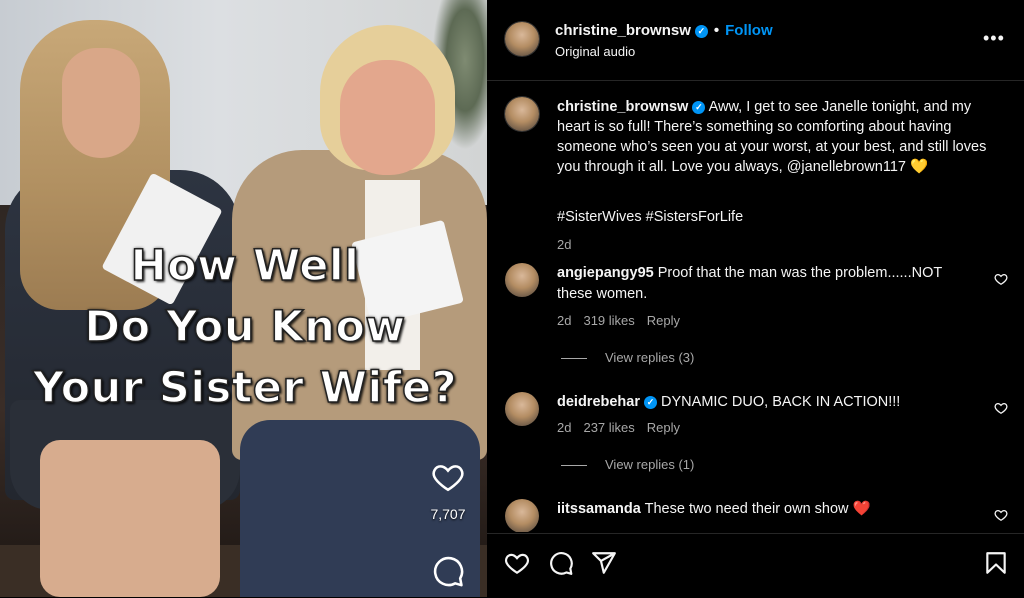  What do you see at coordinates (604, 563) in the screenshot?
I see `share-icon` at bounding box center [604, 563].